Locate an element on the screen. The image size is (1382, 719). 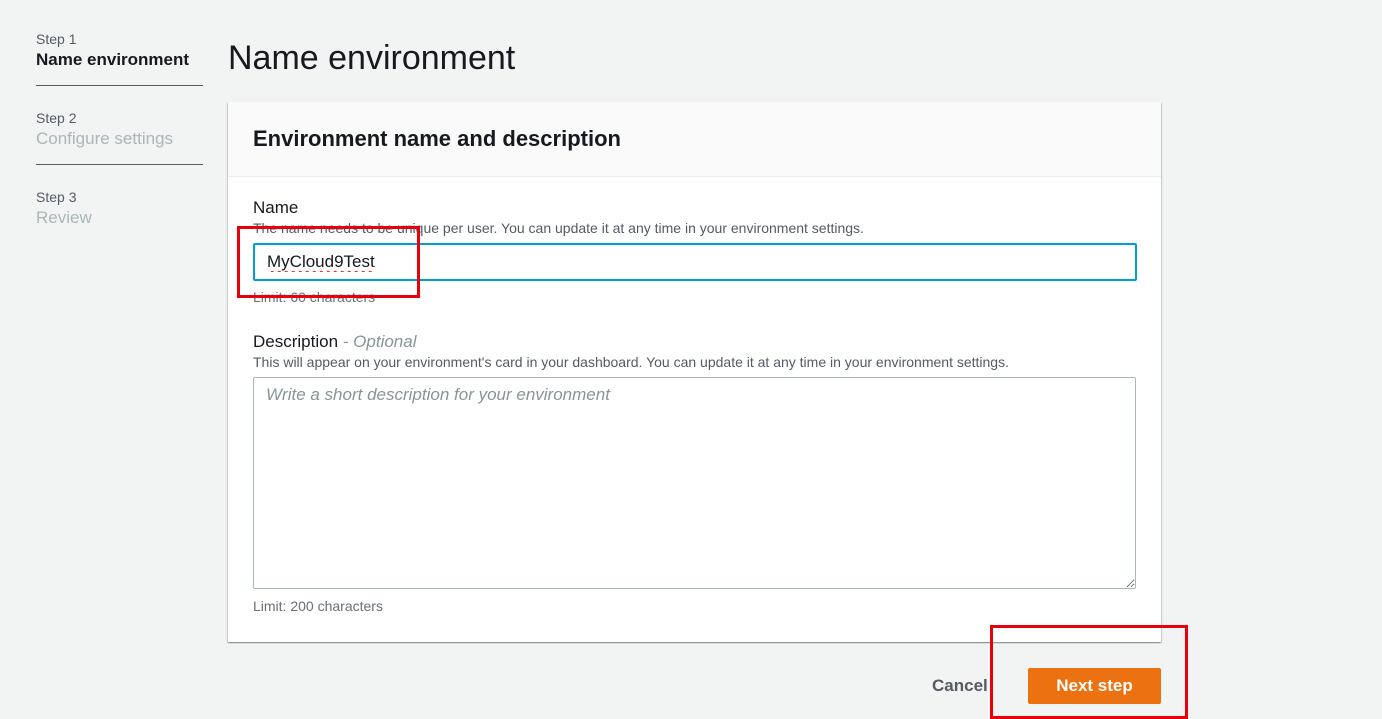
name-limit-hint: Limit: 60 characters is located at coordinates (314, 297).